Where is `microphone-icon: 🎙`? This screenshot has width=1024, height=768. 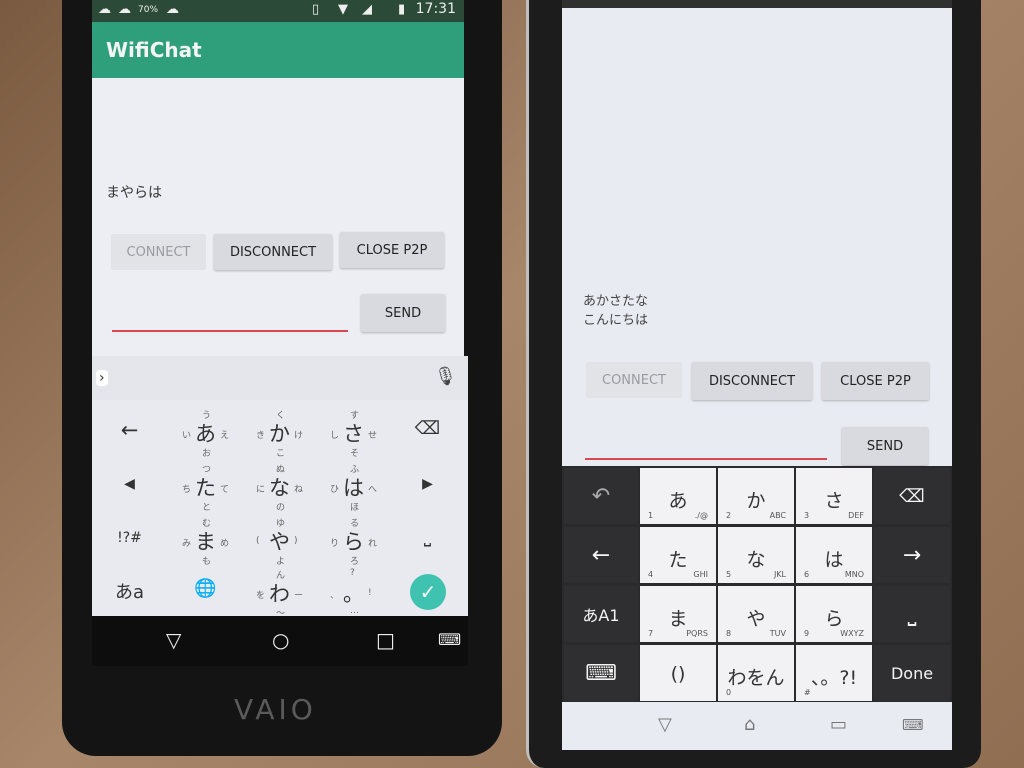
microphone-icon: 🎙 is located at coordinates (445, 376).